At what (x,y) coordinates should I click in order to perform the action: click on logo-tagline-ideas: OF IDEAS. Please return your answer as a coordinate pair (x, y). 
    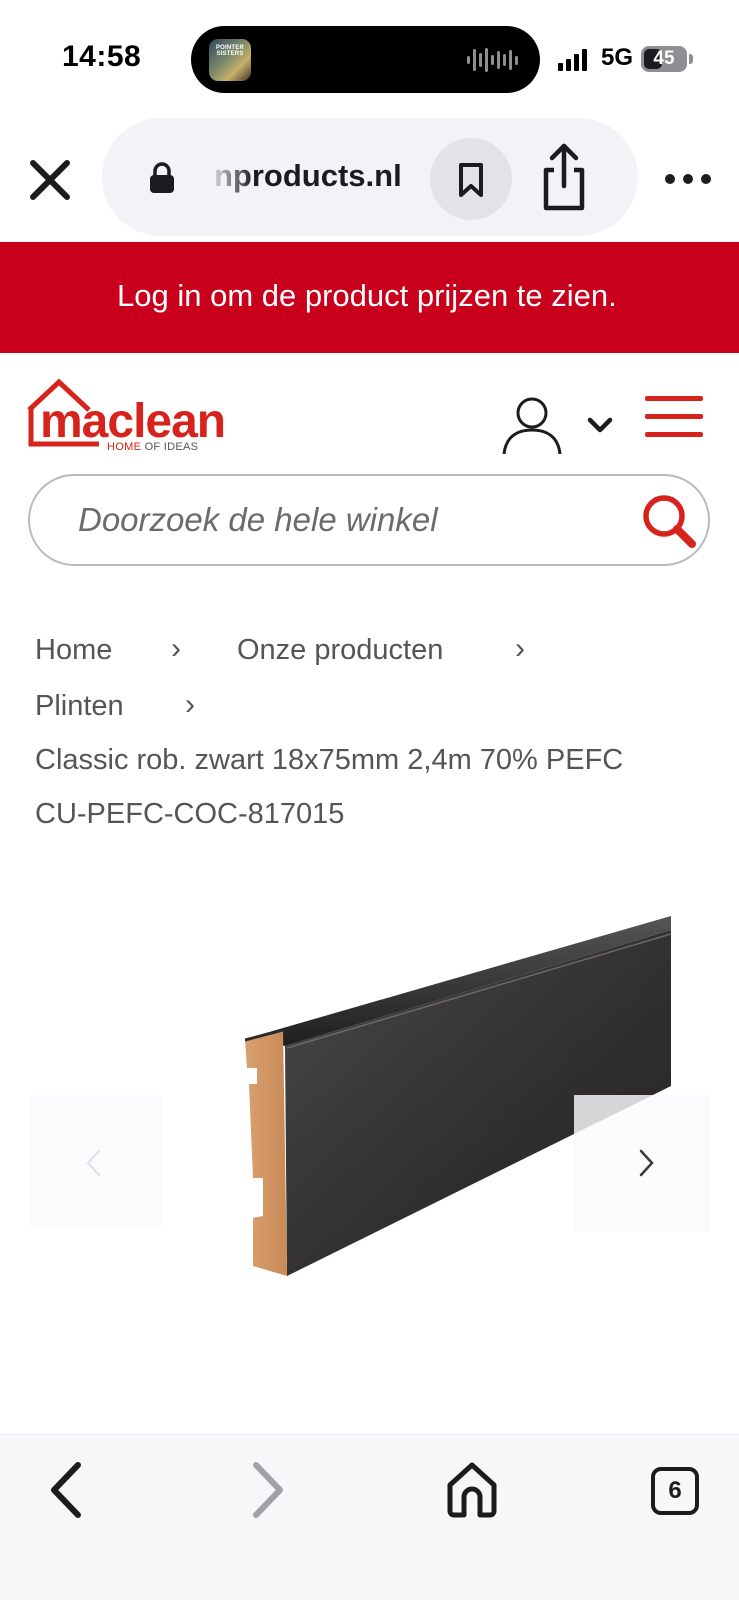
    Looking at the image, I should click on (171, 447).